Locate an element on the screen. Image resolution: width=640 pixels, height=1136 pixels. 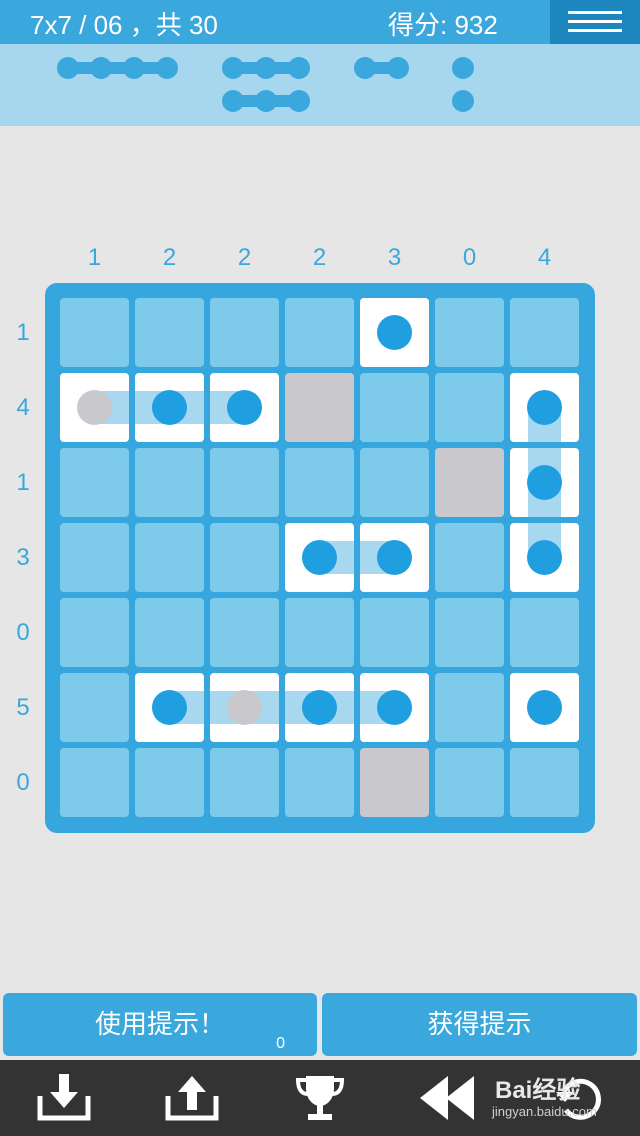
trophy-icon is located at coordinates (320, 1098).